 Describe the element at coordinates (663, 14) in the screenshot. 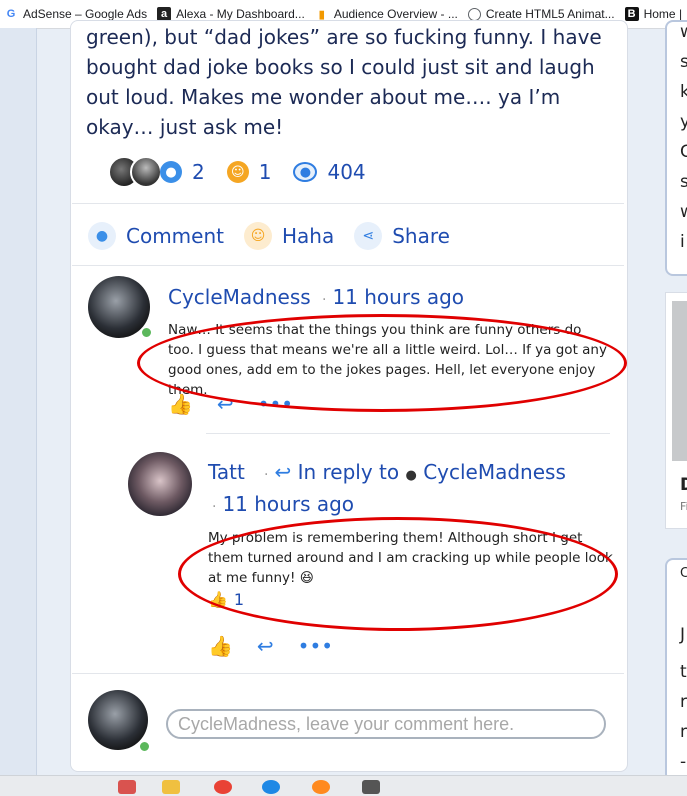

I see `bookmark-label: Home |` at that location.